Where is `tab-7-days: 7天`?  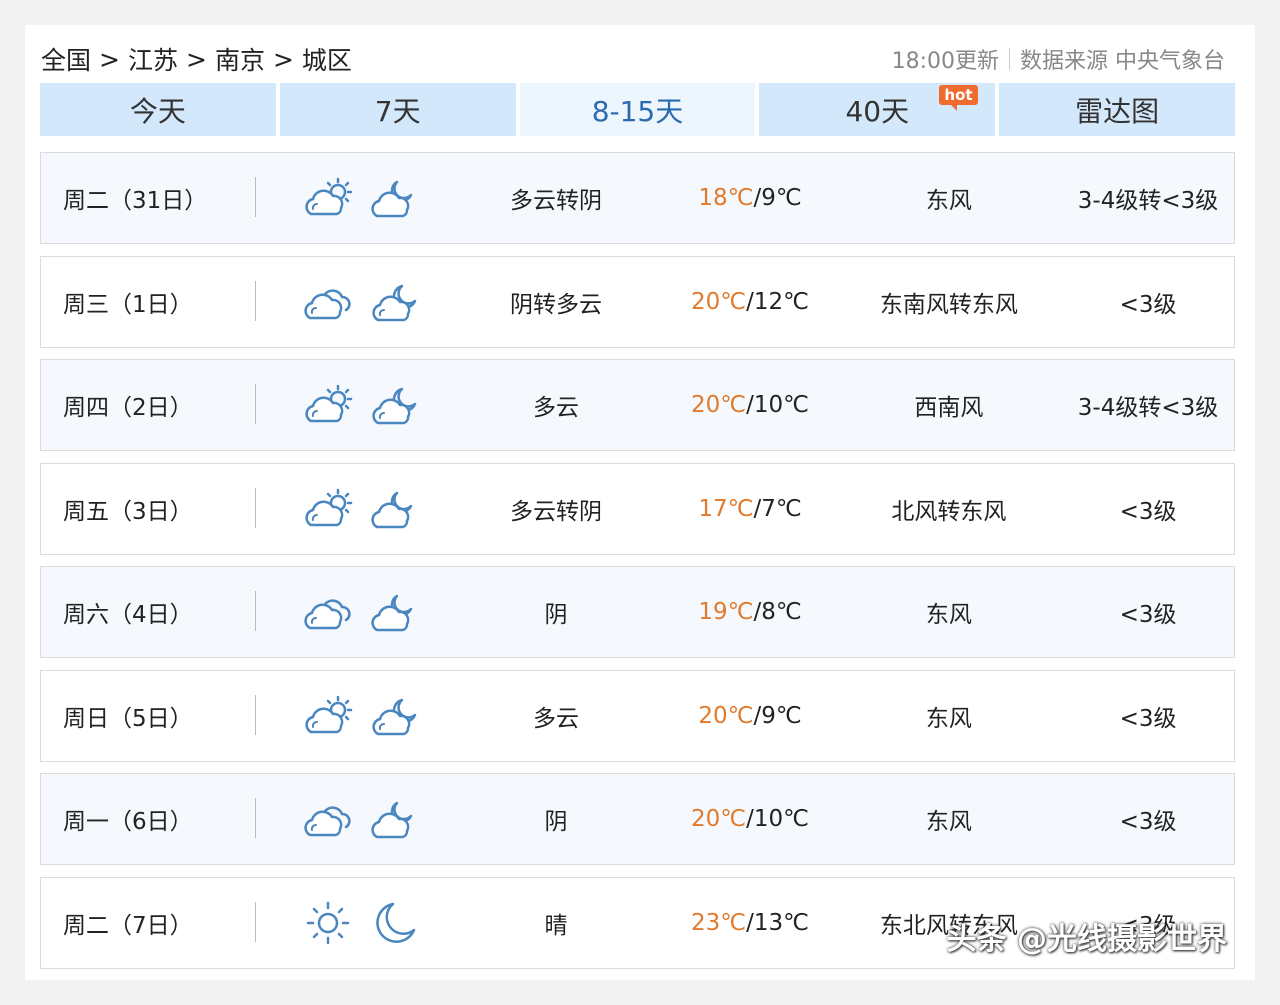 tab-7-days: 7天 is located at coordinates (397, 109).